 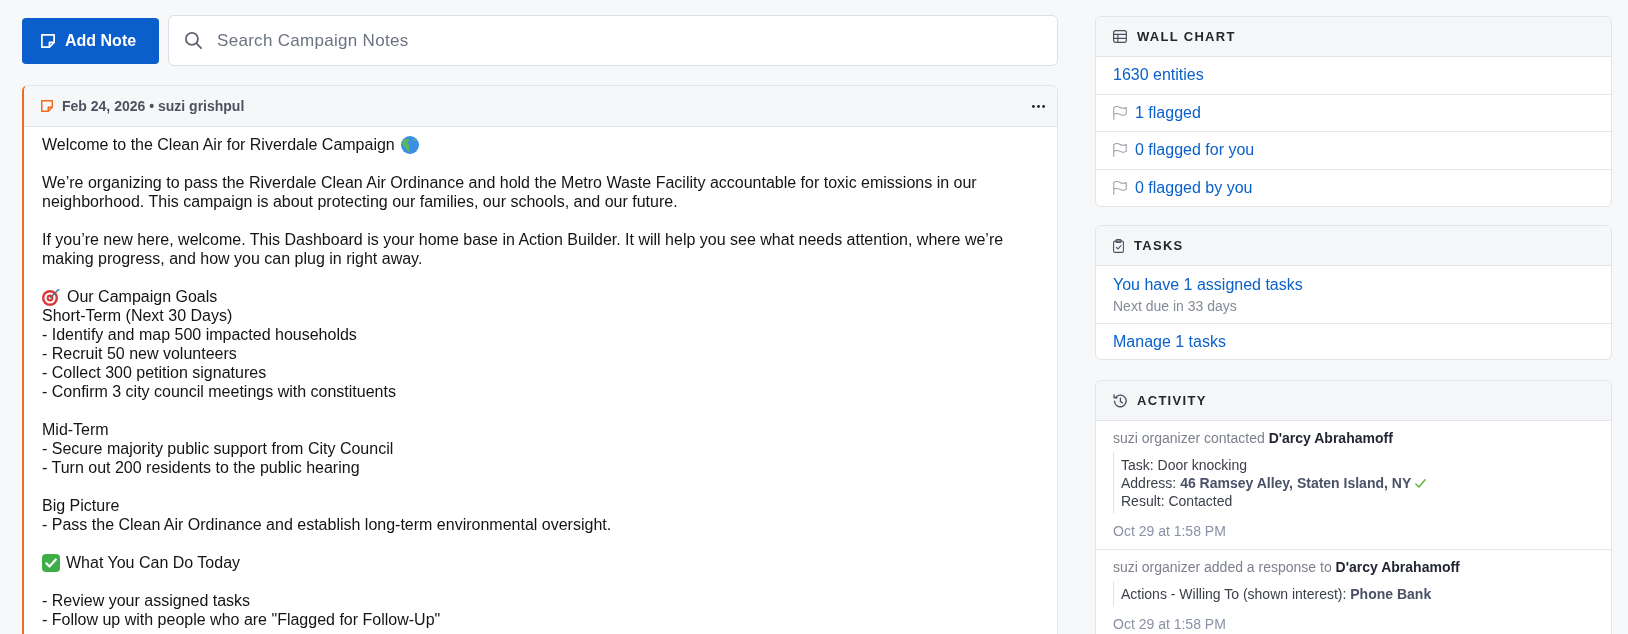 I want to click on note-heading: What You Can Do Today, so click(x=153, y=562).